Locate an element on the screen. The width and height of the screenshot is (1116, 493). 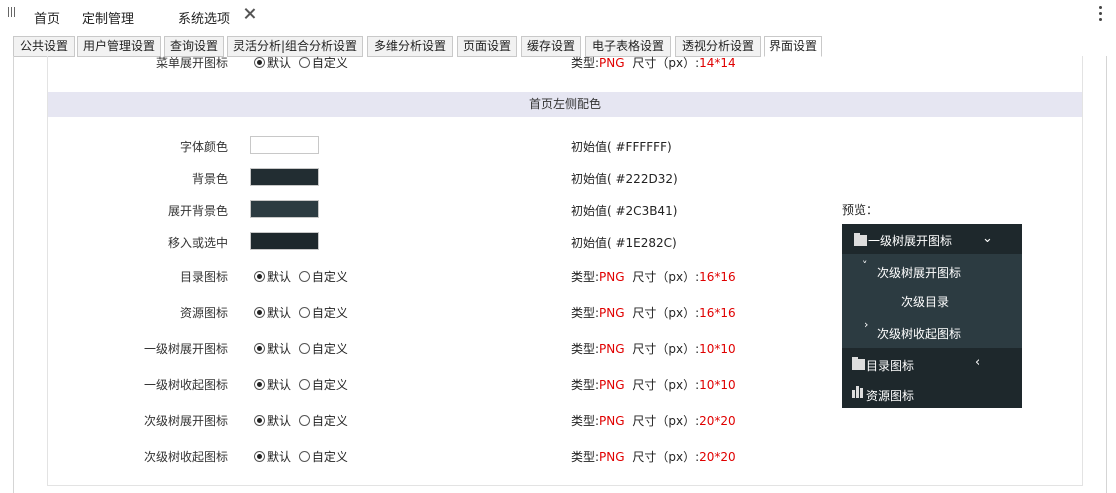
subtab-public: 公共设置 is located at coordinates (44, 46).